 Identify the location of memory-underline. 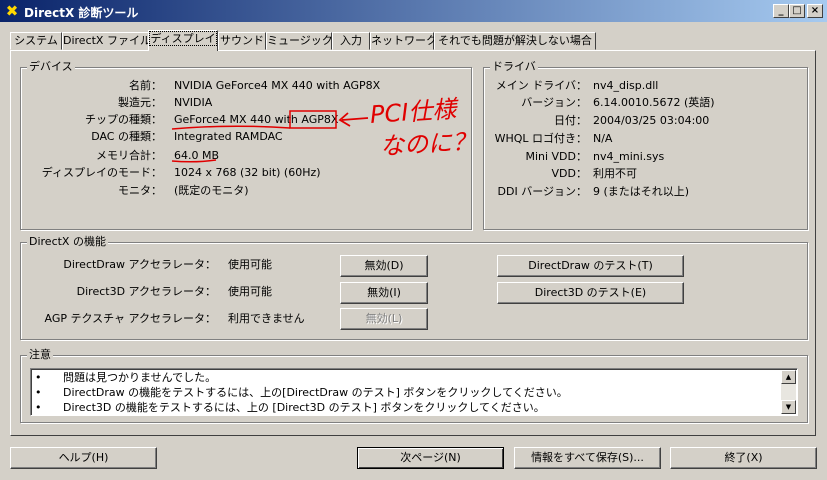
(194, 161).